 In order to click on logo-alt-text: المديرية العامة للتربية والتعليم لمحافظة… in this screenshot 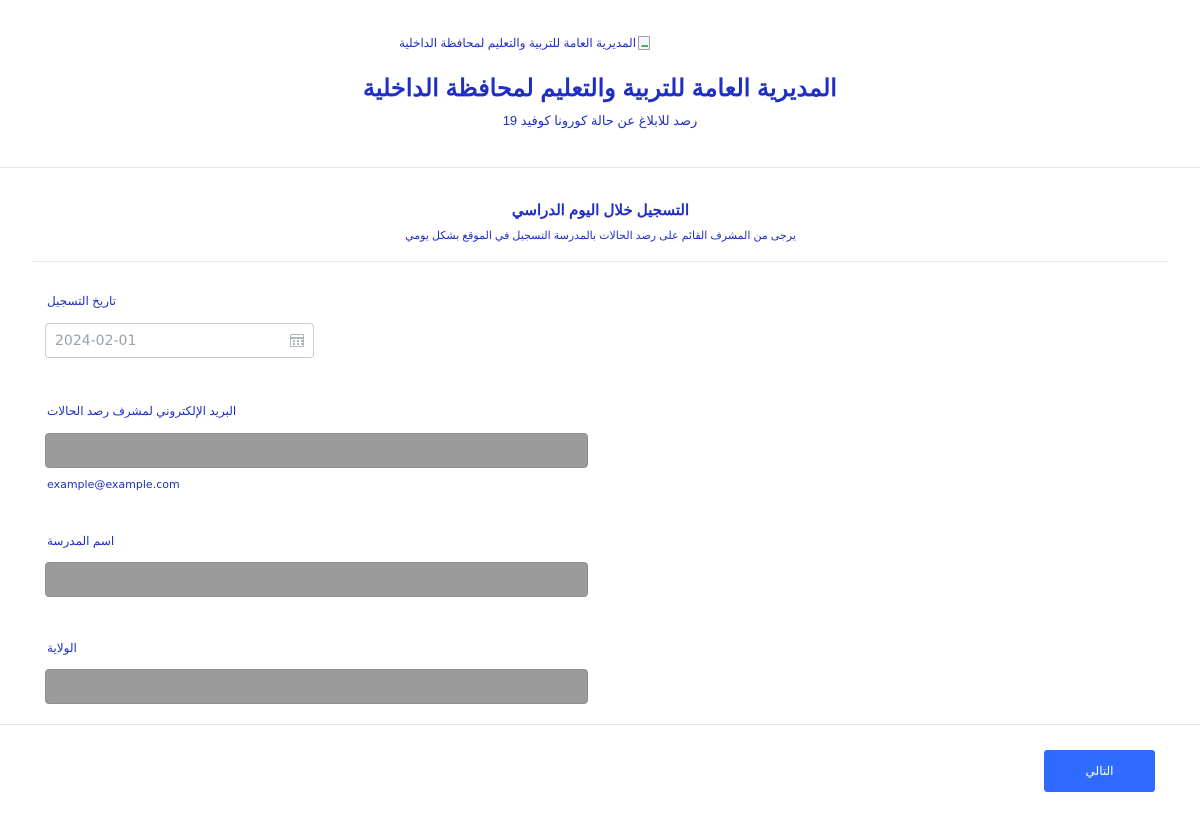, I will do `click(518, 43)`.